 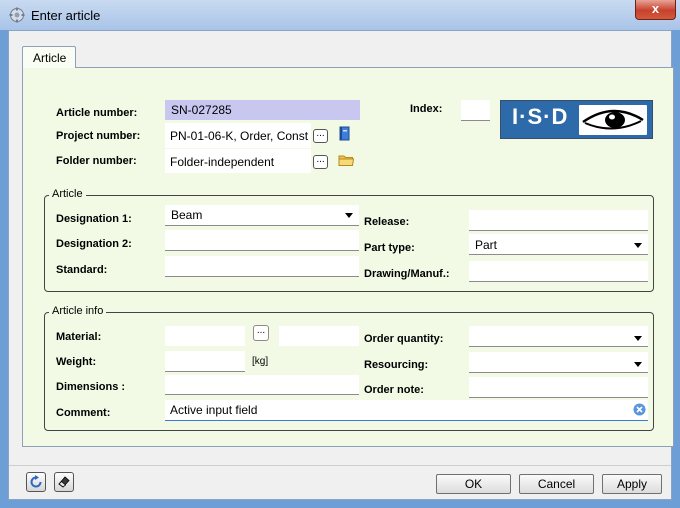 What do you see at coordinates (91, 387) in the screenshot?
I see `dimensions-label: Dimensions :` at bounding box center [91, 387].